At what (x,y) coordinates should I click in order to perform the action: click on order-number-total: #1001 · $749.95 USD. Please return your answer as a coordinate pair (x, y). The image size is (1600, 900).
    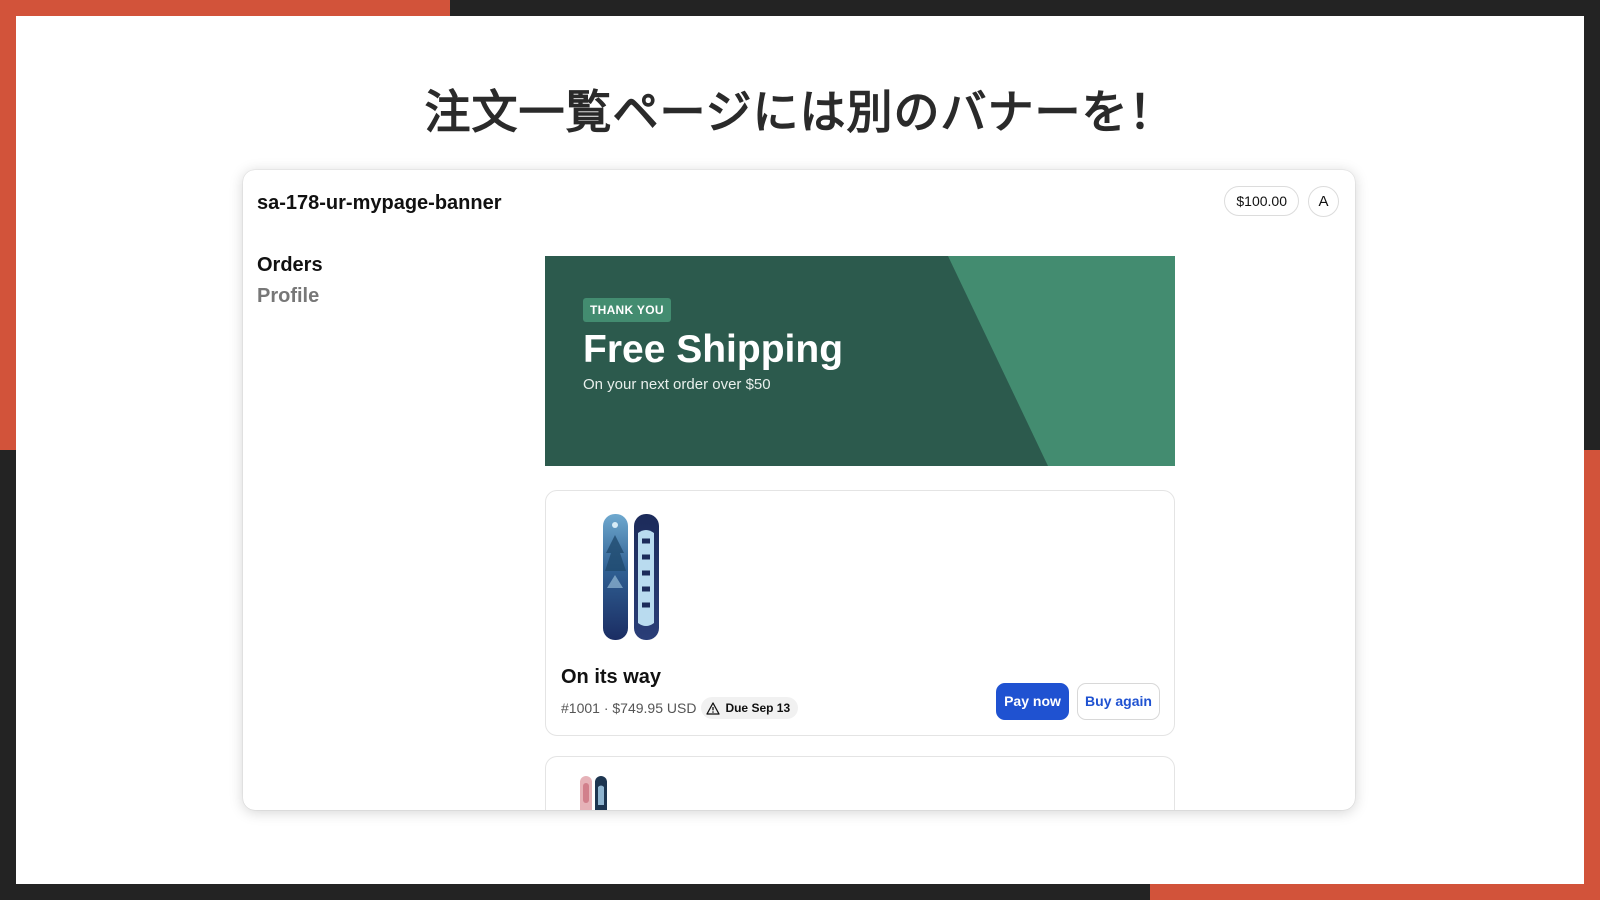
    Looking at the image, I should click on (629, 708).